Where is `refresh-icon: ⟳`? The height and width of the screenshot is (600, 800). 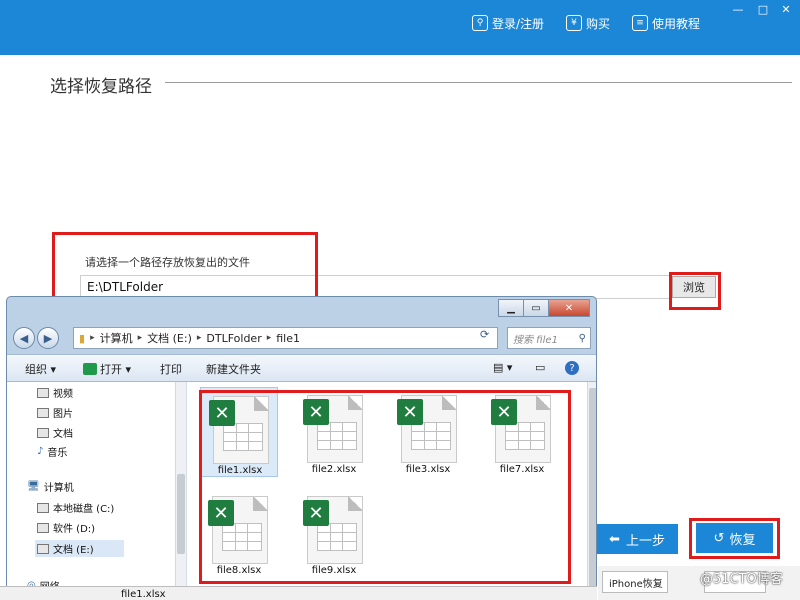 refresh-icon: ⟳ is located at coordinates (484, 334).